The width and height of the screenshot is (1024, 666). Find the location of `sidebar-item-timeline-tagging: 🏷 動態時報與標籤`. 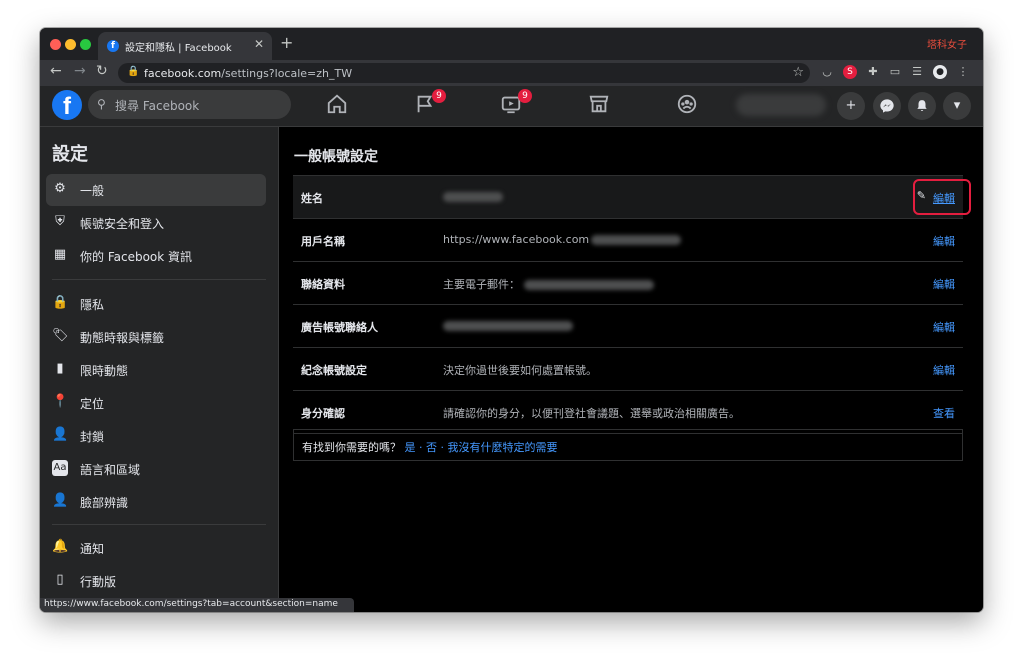

sidebar-item-timeline-tagging: 🏷 動態時報與標籤 is located at coordinates (156, 337).